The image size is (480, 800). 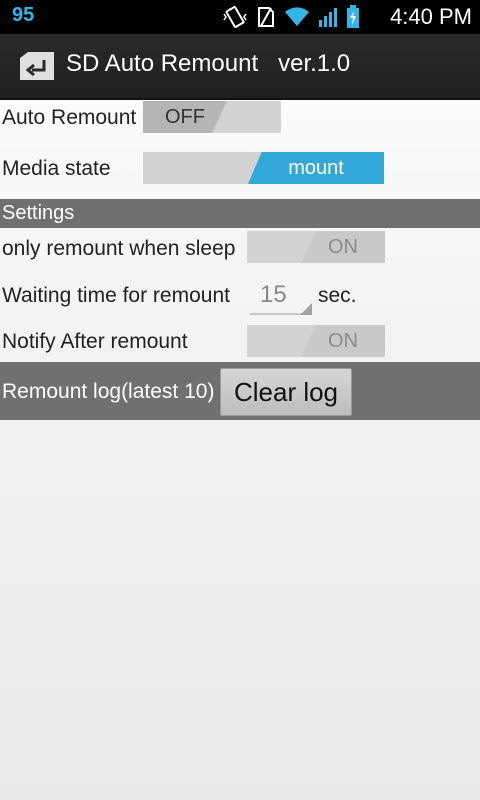 I want to click on status-bar: 95 4:40 PM, so click(x=240, y=17).